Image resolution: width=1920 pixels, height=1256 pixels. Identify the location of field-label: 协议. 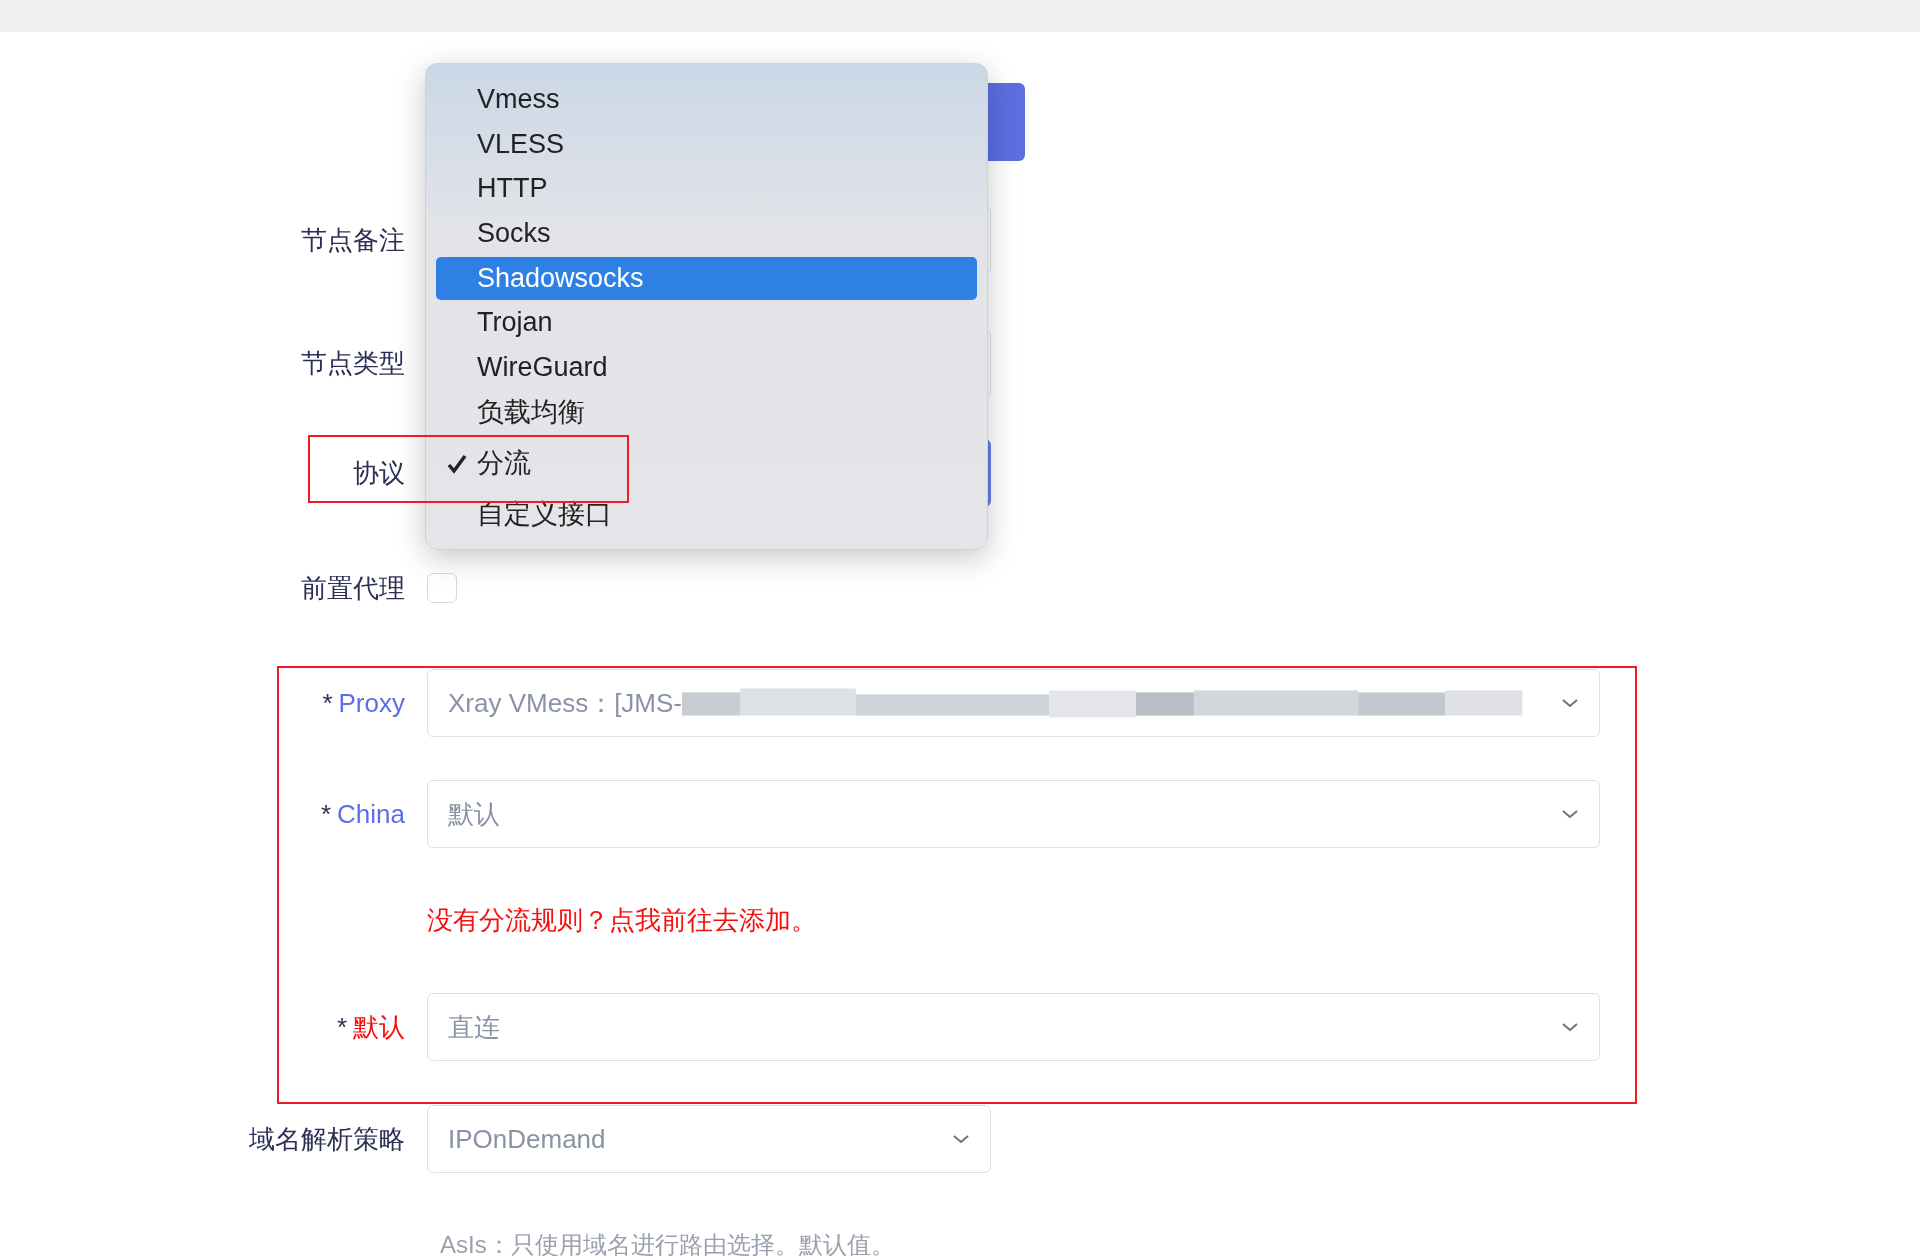
(379, 472).